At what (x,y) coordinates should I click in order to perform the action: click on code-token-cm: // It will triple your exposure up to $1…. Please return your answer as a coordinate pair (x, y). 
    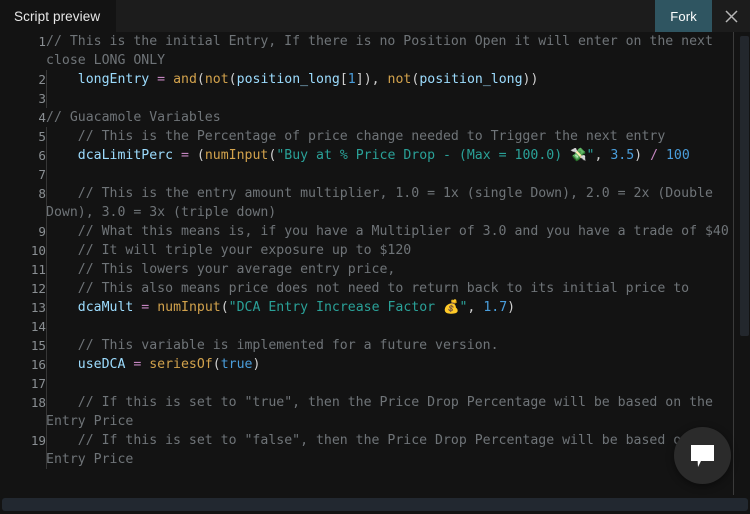
    Looking at the image, I should click on (229, 250).